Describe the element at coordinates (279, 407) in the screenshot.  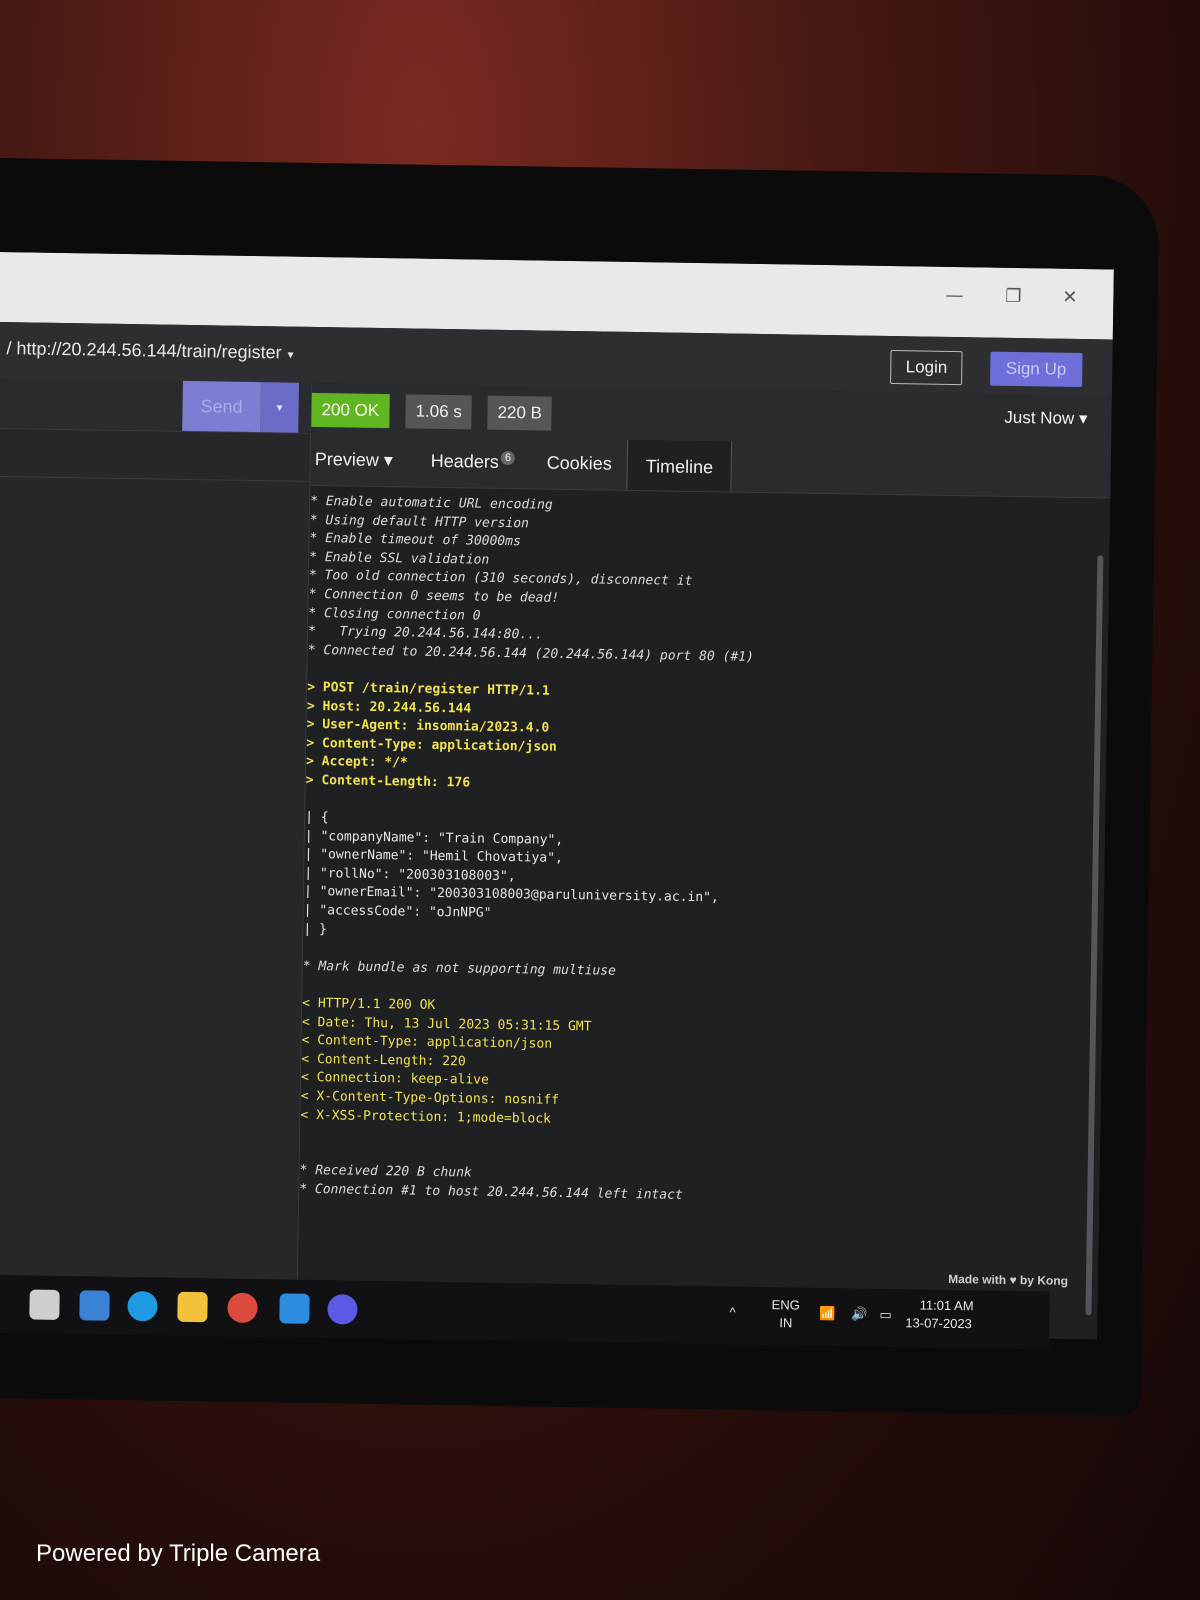
I see `send-dropdown-icon: ▾` at that location.